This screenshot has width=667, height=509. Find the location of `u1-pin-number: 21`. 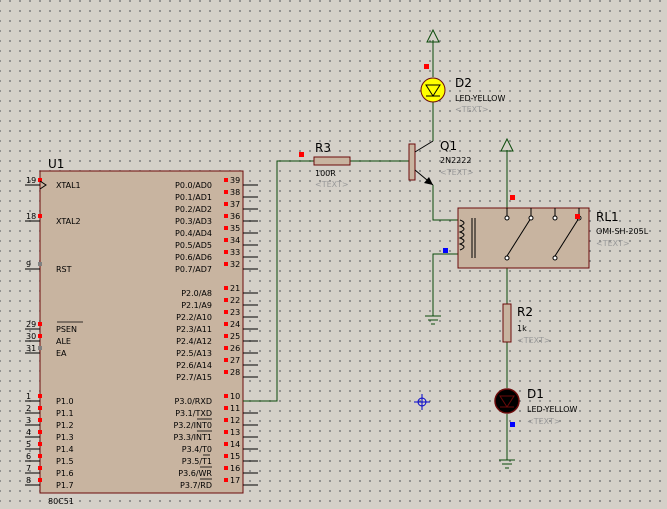

u1-pin-number: 21 is located at coordinates (235, 288).